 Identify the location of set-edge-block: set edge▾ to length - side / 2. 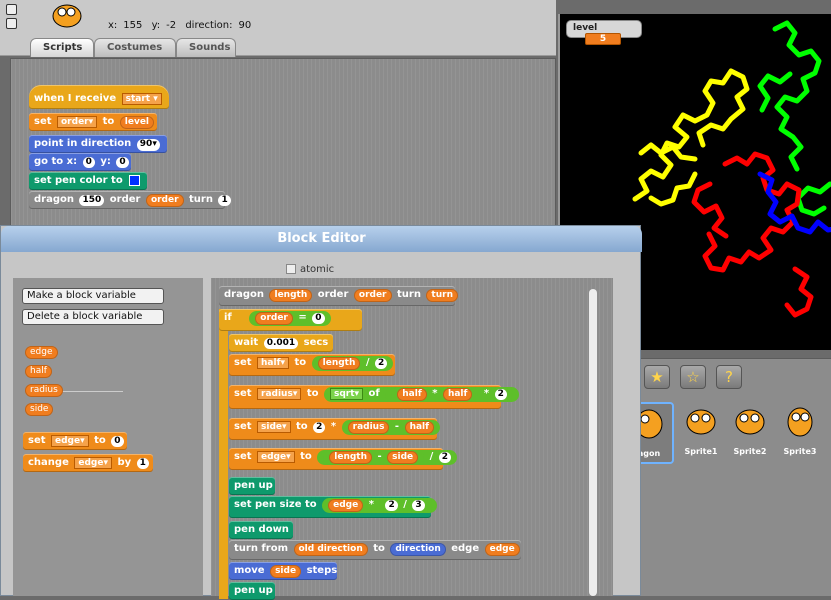
(343, 459).